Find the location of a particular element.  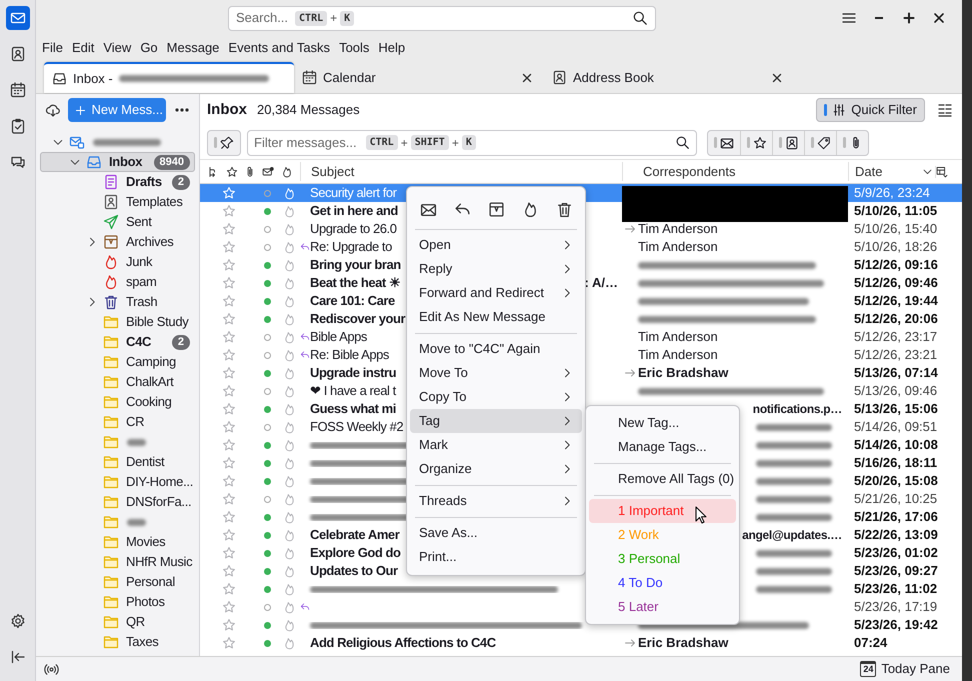

folder-item: Trash is located at coordinates (117, 302).